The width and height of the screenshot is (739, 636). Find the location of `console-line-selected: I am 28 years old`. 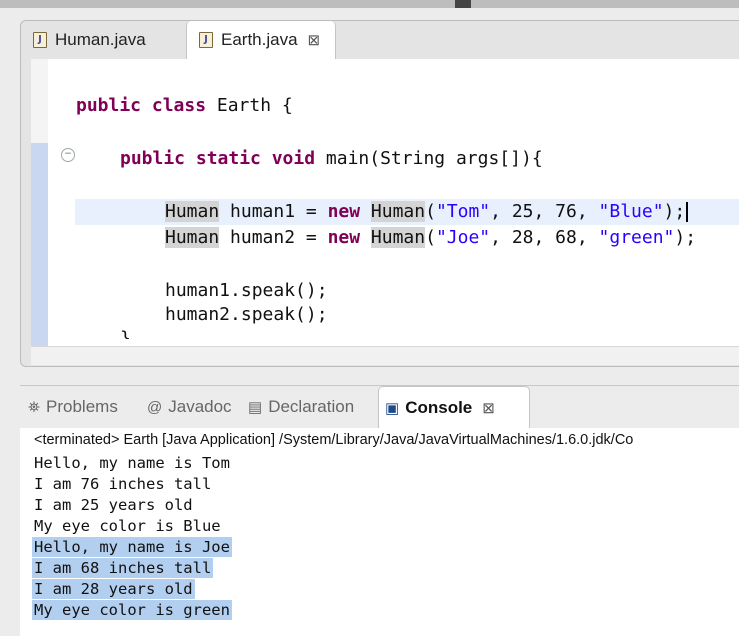

console-line-selected: I am 28 years old is located at coordinates (113, 589).